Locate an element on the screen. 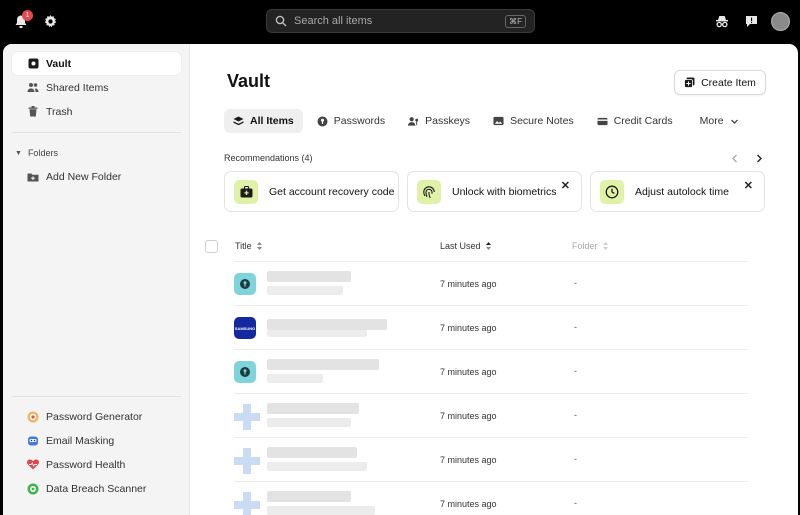  trash-icon is located at coordinates (33, 112).